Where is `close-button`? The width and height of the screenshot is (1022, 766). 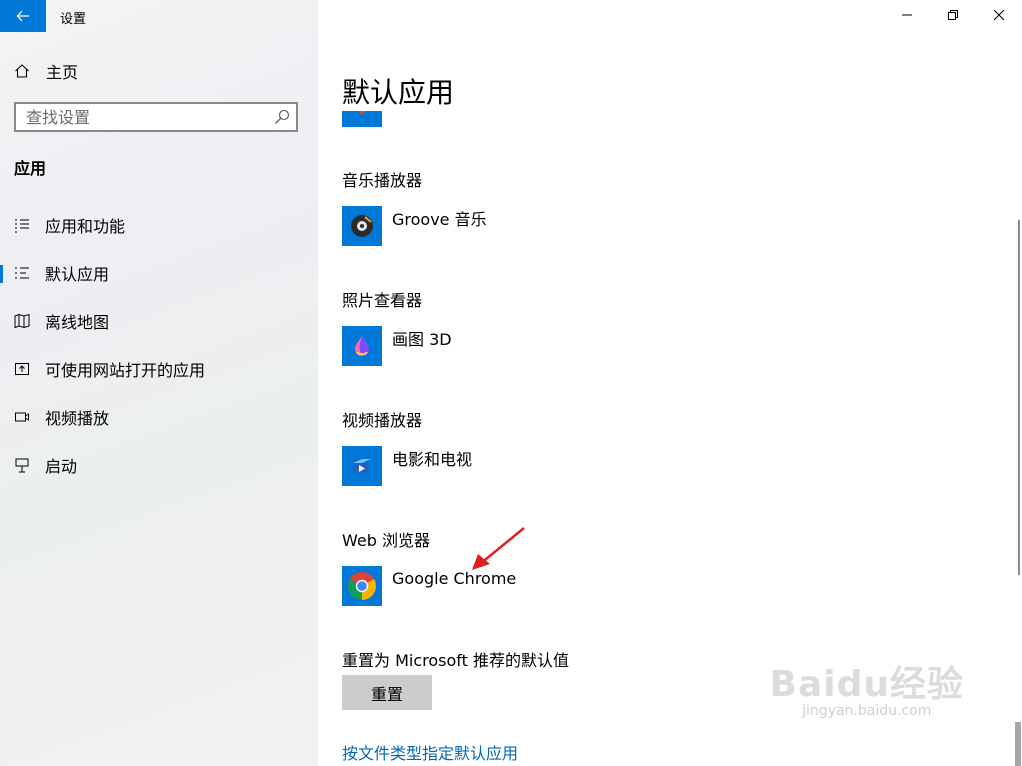 close-button is located at coordinates (999, 15).